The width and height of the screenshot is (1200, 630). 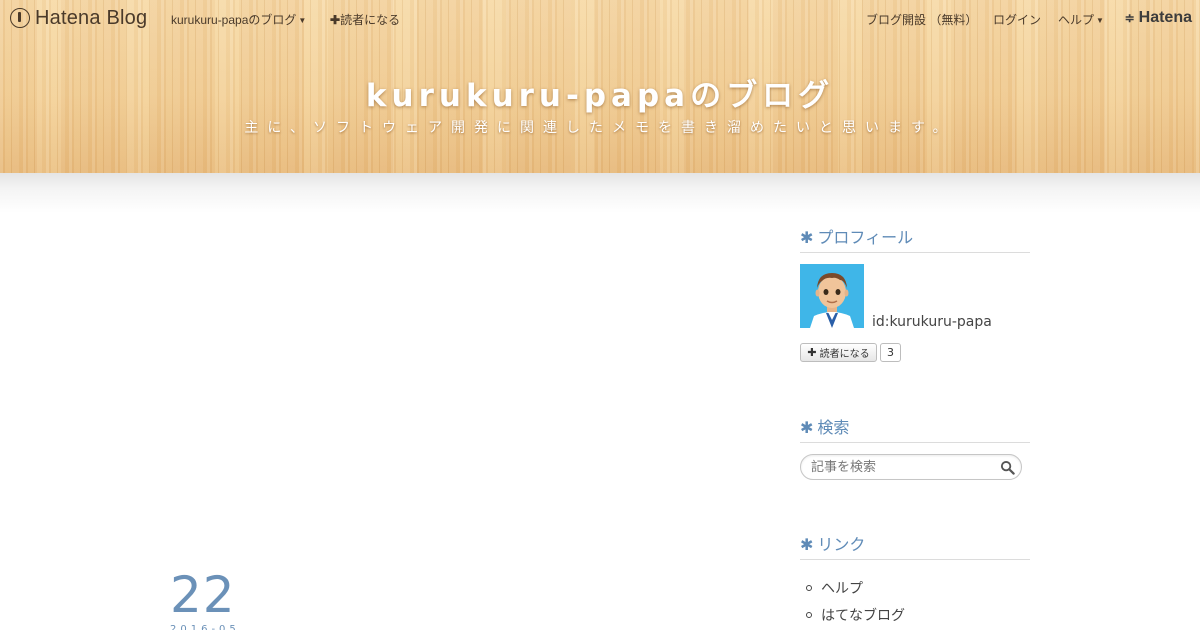 What do you see at coordinates (833, 427) in the screenshot?
I see `search-heading-label: 検索` at bounding box center [833, 427].